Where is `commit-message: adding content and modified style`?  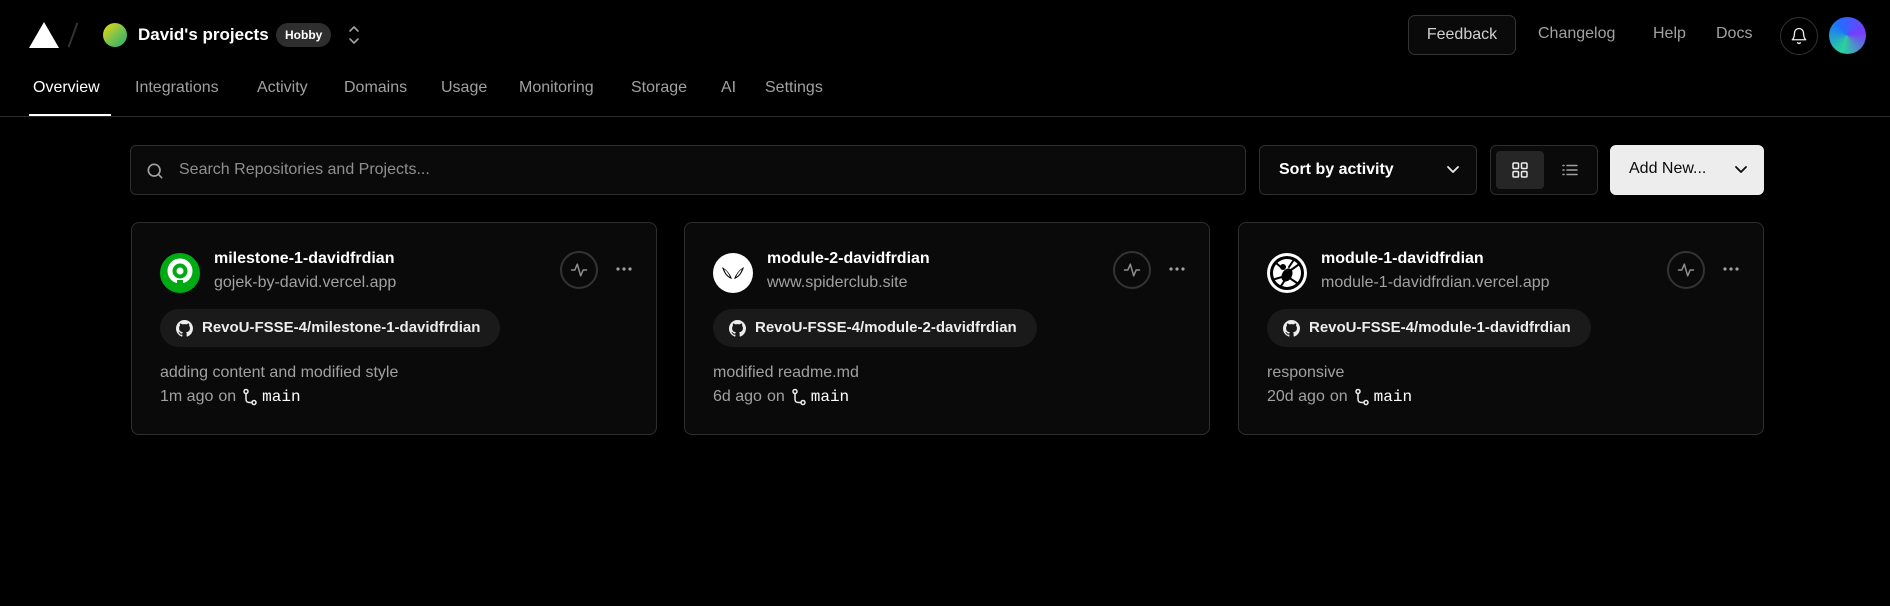
commit-message: adding content and modified style is located at coordinates (279, 373).